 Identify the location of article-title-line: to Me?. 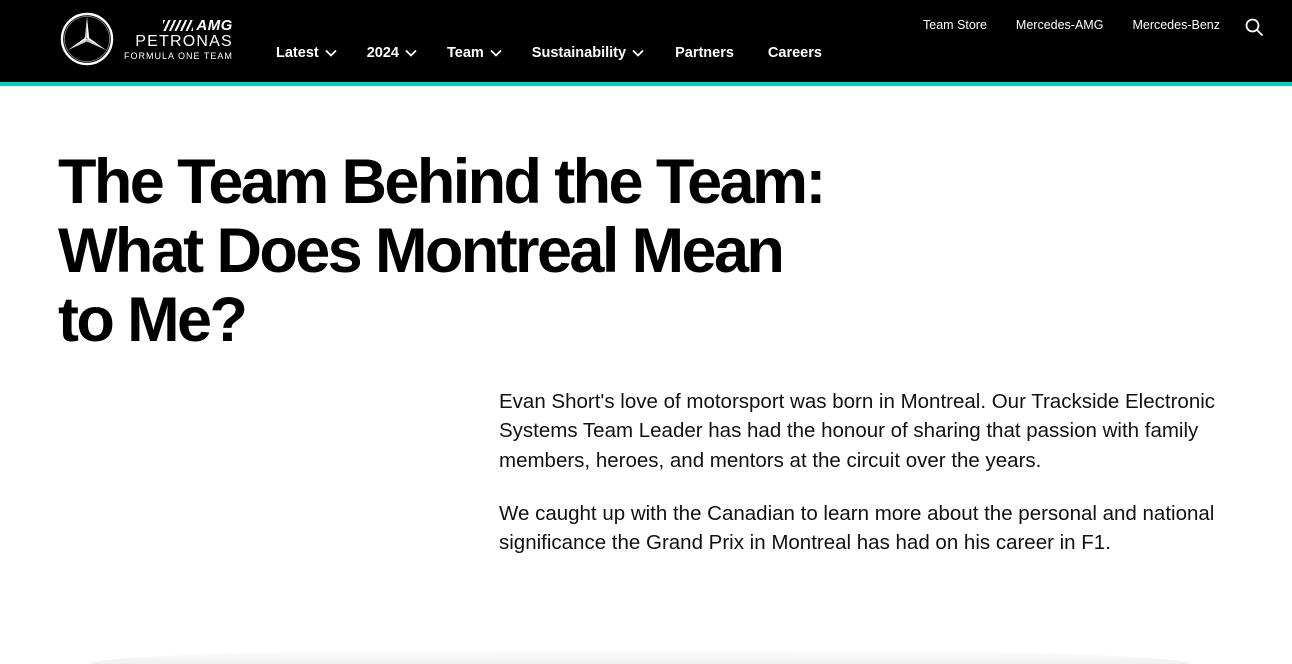
(153, 320).